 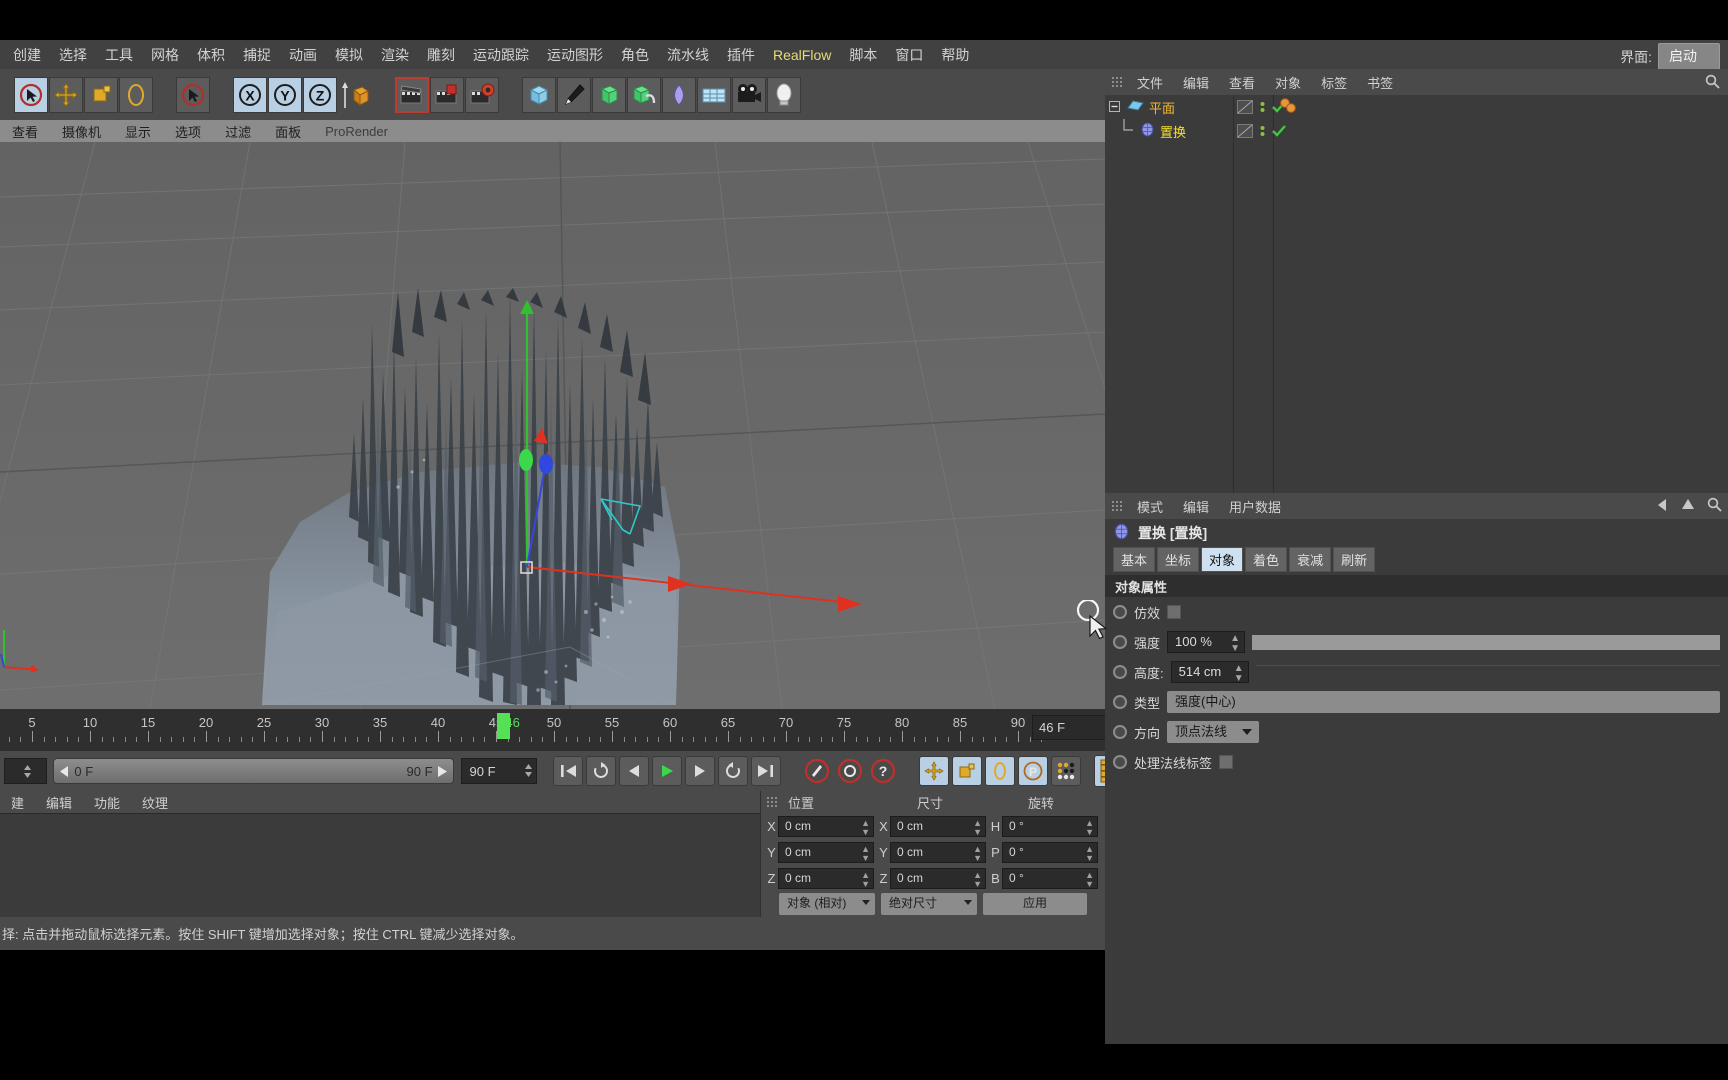 What do you see at coordinates (31, 94) in the screenshot?
I see `live-selection-icon` at bounding box center [31, 94].